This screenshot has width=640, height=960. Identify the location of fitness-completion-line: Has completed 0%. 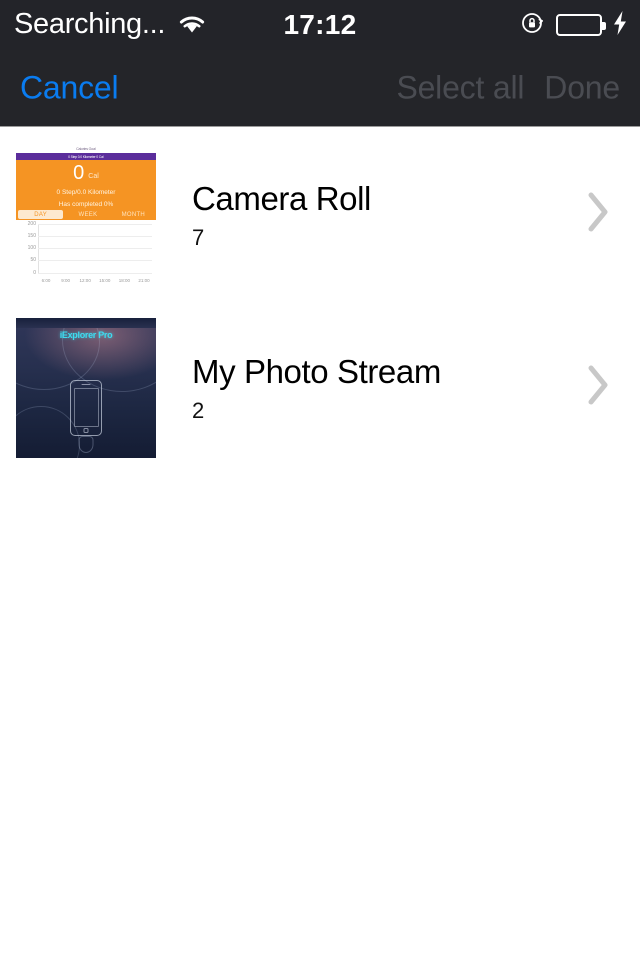
(86, 204).